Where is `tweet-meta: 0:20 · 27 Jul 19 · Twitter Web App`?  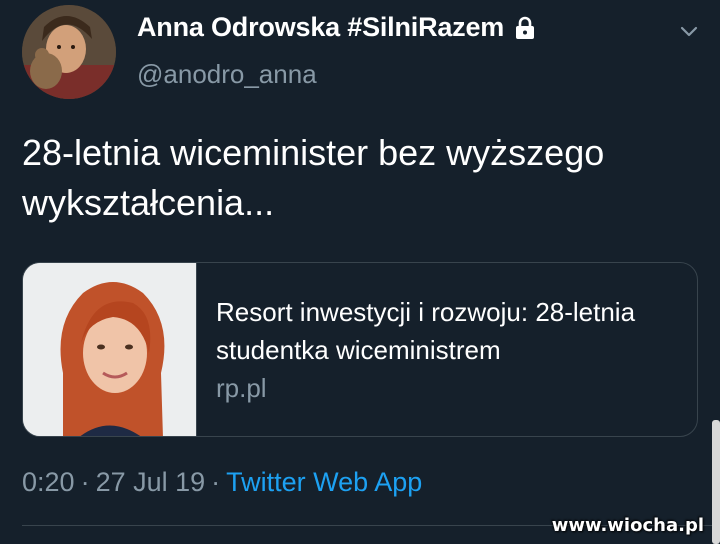 tweet-meta: 0:20 · 27 Jul 19 · Twitter Web App is located at coordinates (222, 482).